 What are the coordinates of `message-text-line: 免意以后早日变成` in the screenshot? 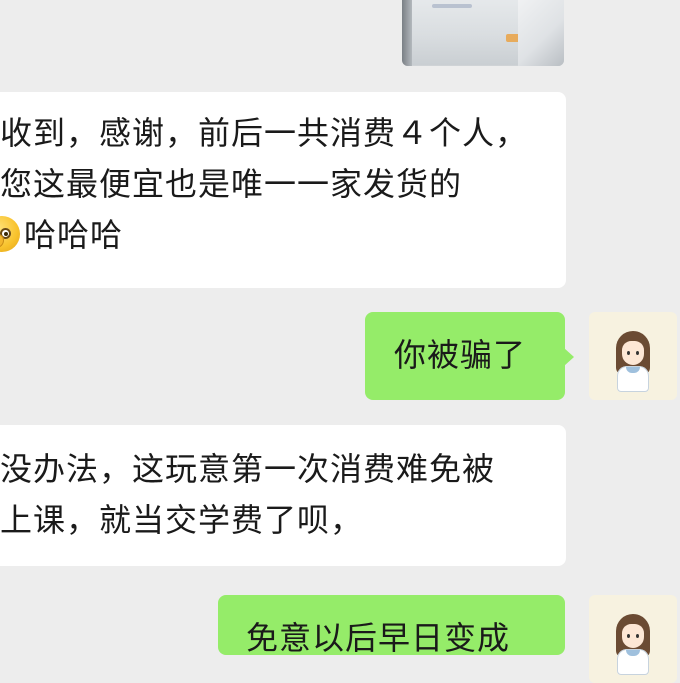 It's located at (378, 638).